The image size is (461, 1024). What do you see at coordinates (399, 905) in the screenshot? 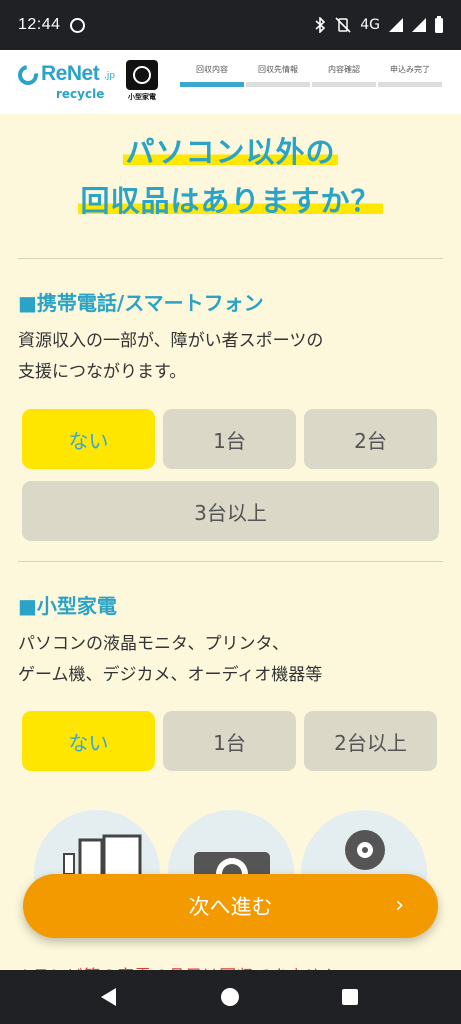
I see `chevron-right-icon: ›` at bounding box center [399, 905].